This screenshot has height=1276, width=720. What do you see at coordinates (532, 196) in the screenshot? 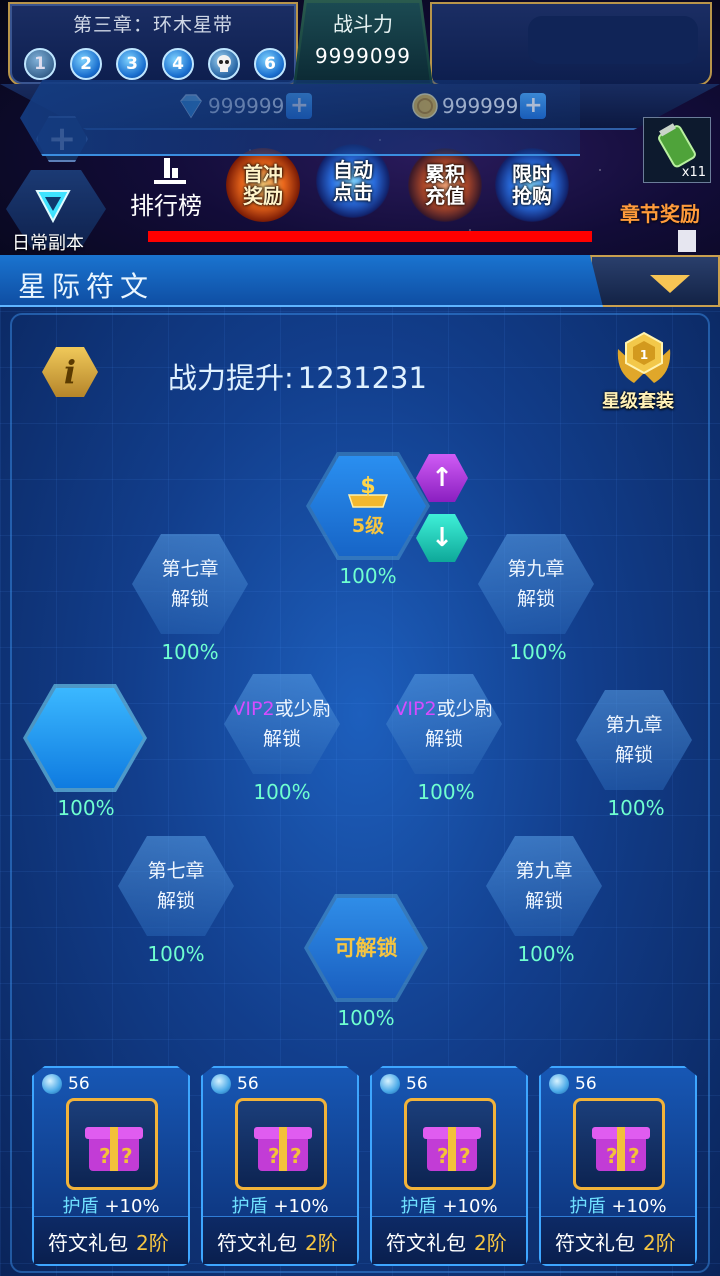
I see `limited-line2: 抢购` at bounding box center [532, 196].